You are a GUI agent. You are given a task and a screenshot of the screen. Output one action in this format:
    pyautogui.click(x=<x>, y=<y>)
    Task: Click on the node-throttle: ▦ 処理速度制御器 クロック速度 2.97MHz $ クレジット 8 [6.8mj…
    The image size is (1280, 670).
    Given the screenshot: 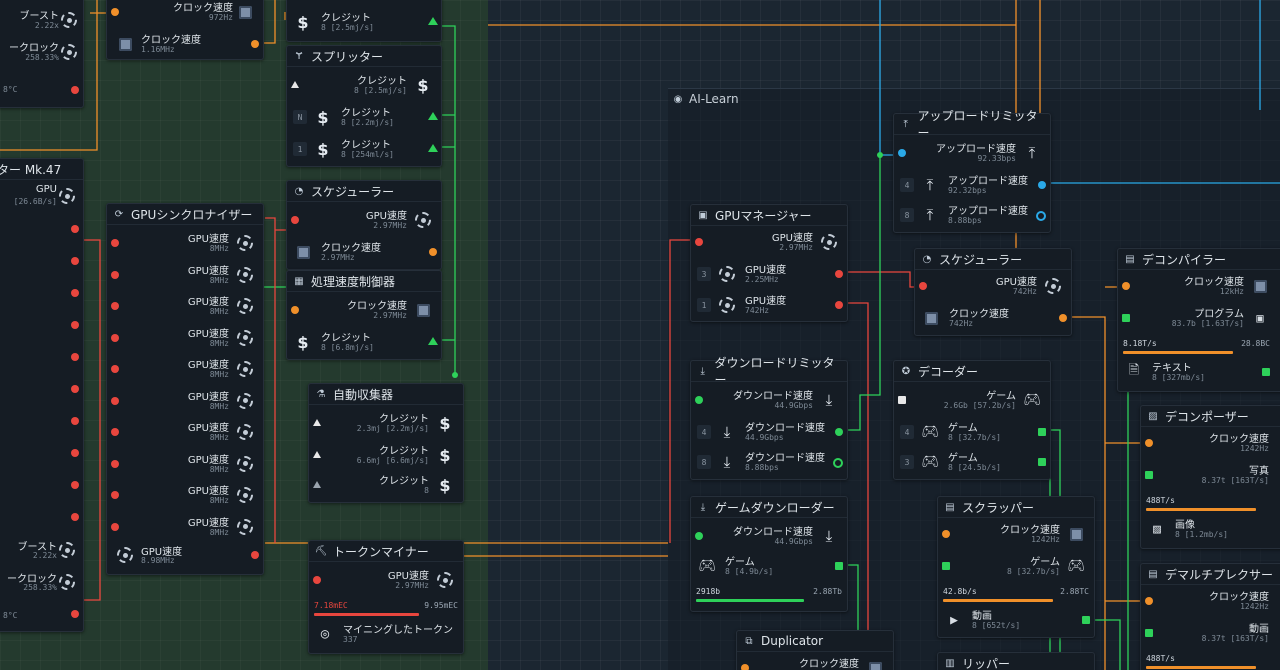 What is the action you would take?
    pyautogui.click(x=364, y=315)
    